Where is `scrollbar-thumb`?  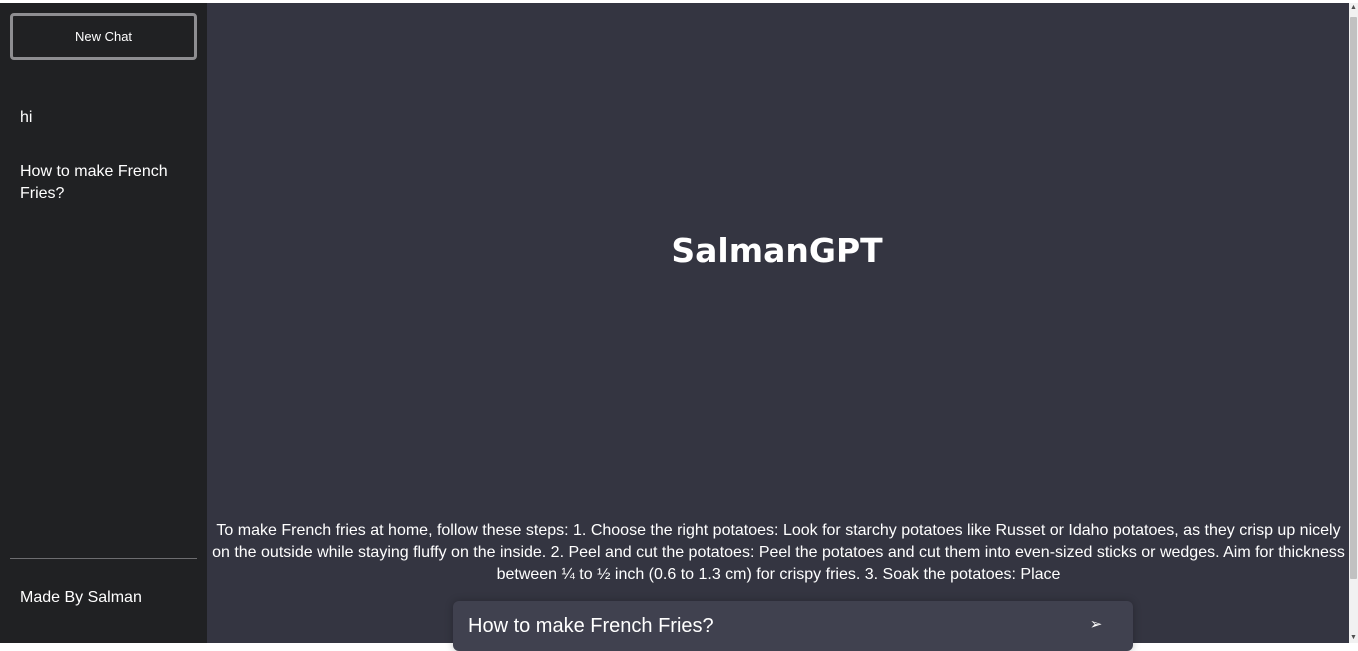
scrollbar-thumb is located at coordinates (1353, 298).